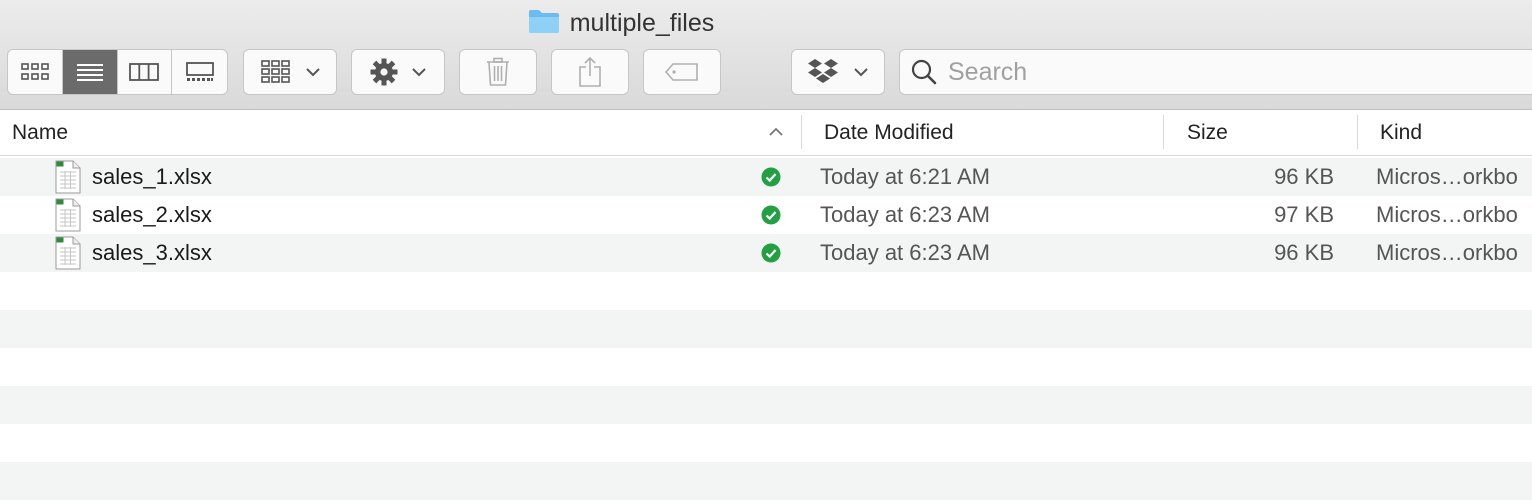  I want to click on trash-icon, so click(498, 71).